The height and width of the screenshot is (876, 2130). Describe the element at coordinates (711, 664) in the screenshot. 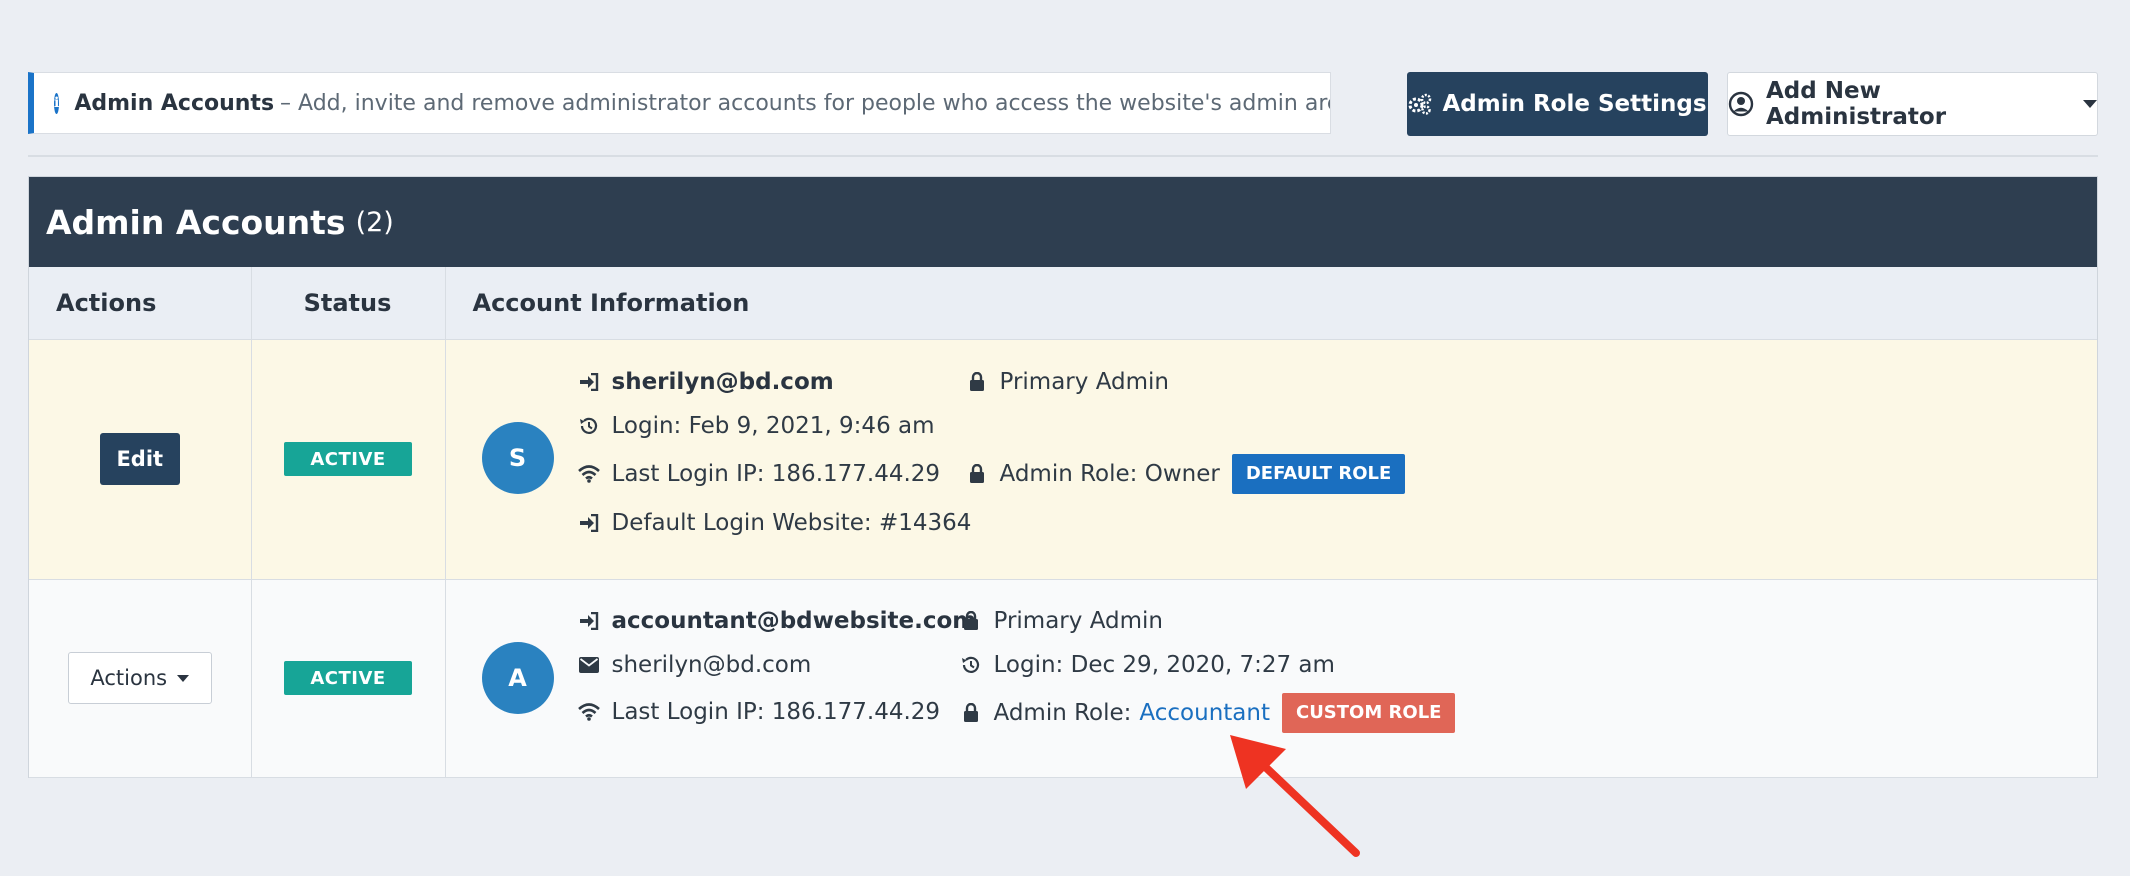

I see `secondary-email-text: sherilyn@bd.com` at that location.